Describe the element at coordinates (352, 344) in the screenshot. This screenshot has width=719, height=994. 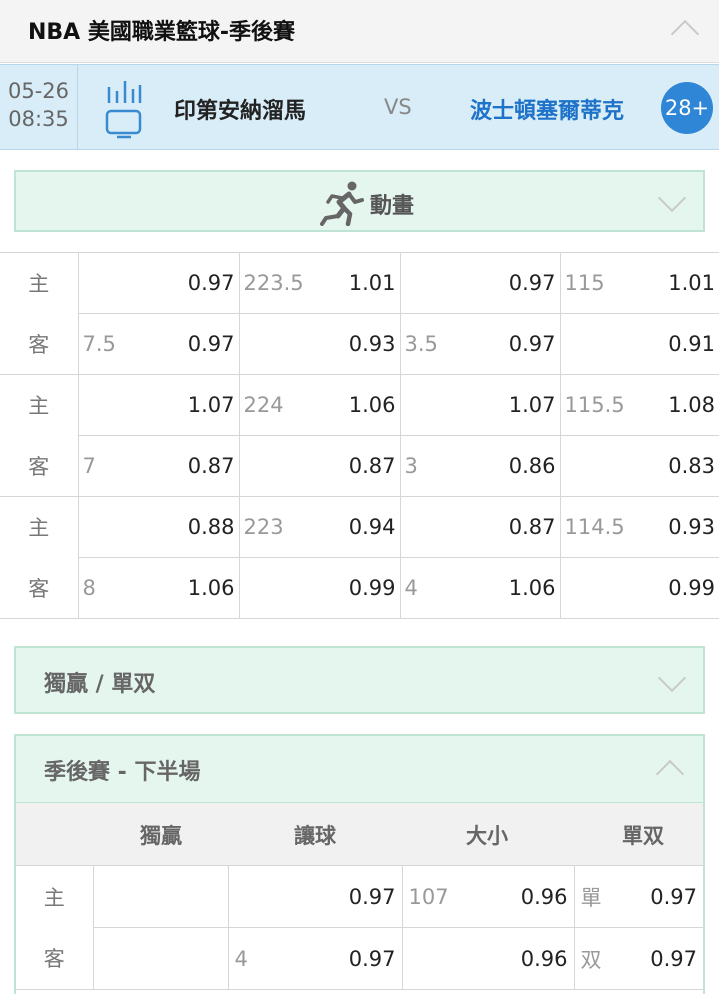
I see `total-odds: 0.93` at that location.